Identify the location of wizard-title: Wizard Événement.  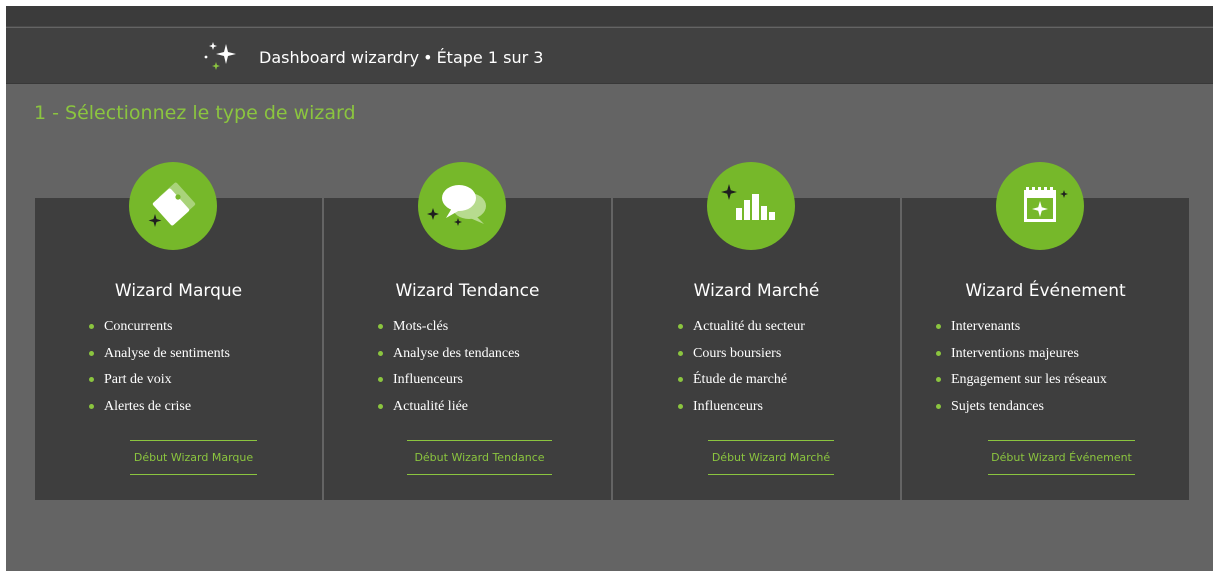
(1045, 291).